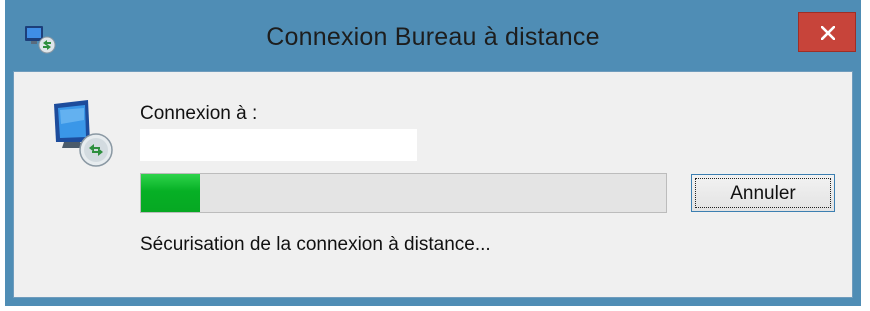 The height and width of the screenshot is (311, 870). What do you see at coordinates (199, 113) in the screenshot?
I see `connect-to-label: Connexion à :` at bounding box center [199, 113].